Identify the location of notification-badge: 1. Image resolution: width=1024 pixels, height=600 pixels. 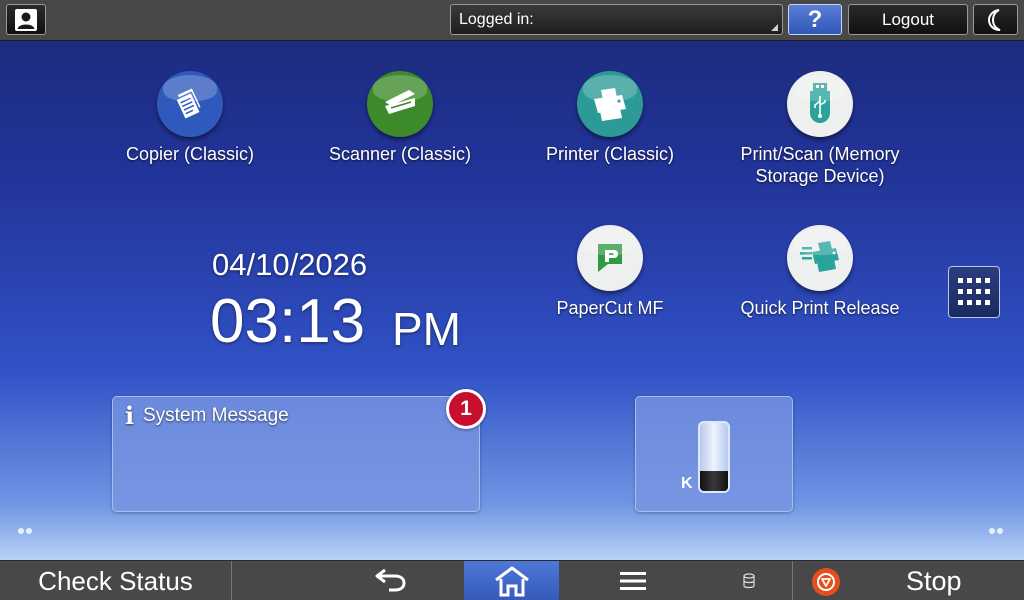
(466, 409).